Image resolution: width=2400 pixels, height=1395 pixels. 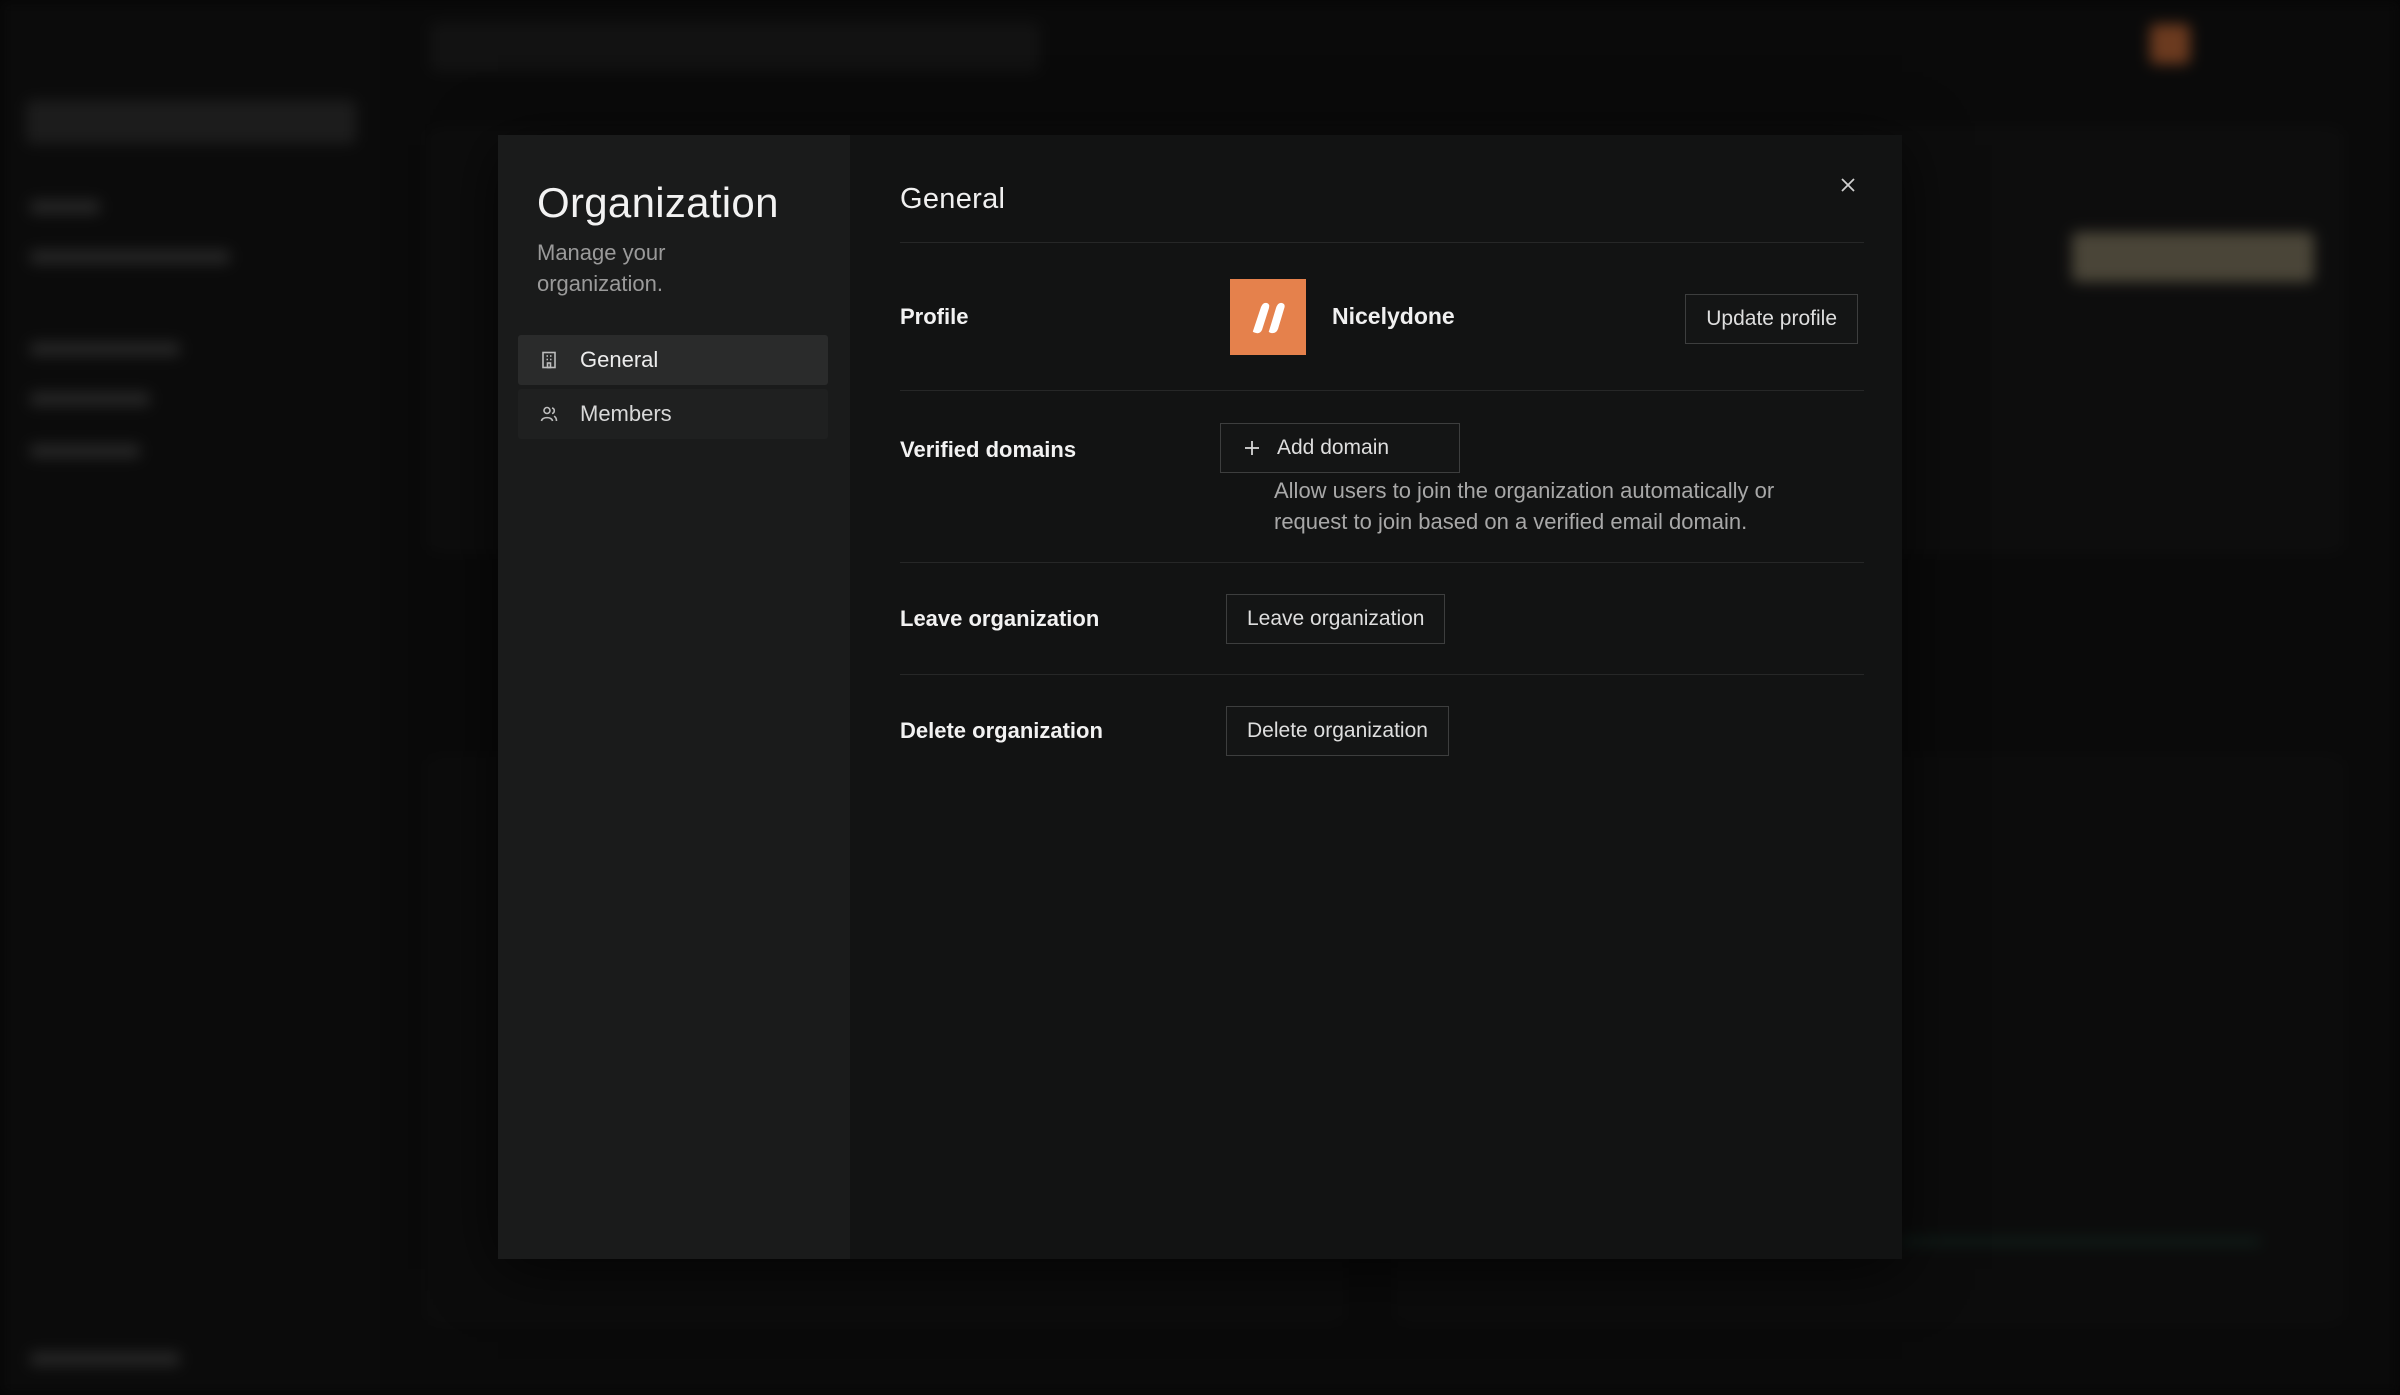 I want to click on background-chart-line, so click(x=2080, y=1241).